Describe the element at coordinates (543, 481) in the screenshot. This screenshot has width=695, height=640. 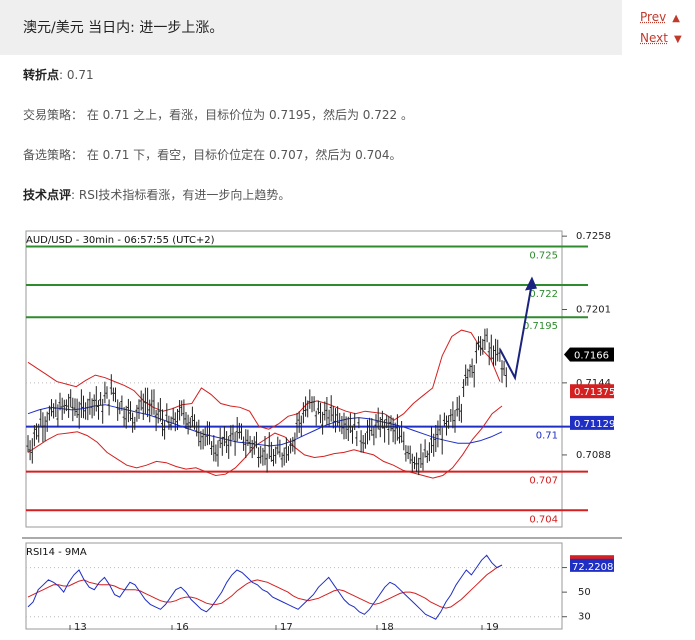
I see `level-label: 0.707` at that location.